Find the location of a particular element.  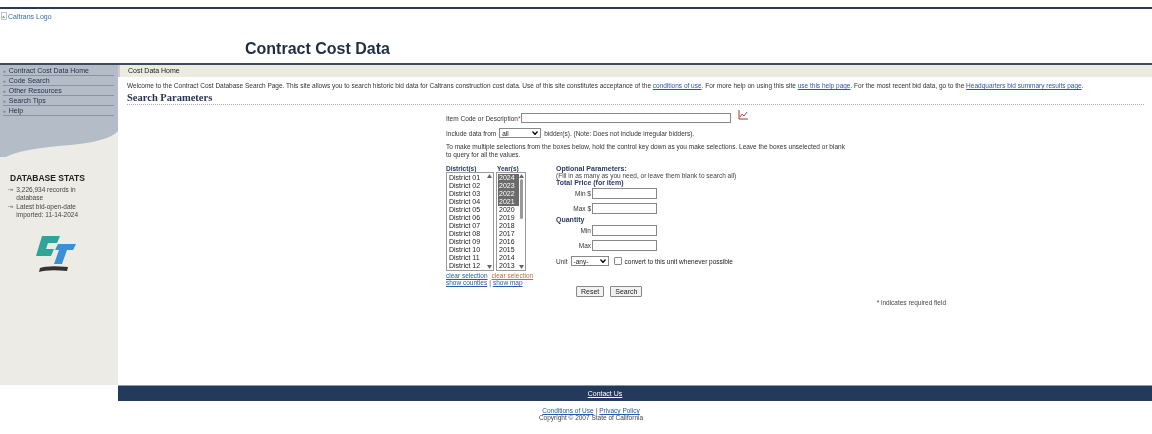

item-code-field is located at coordinates (626, 118).